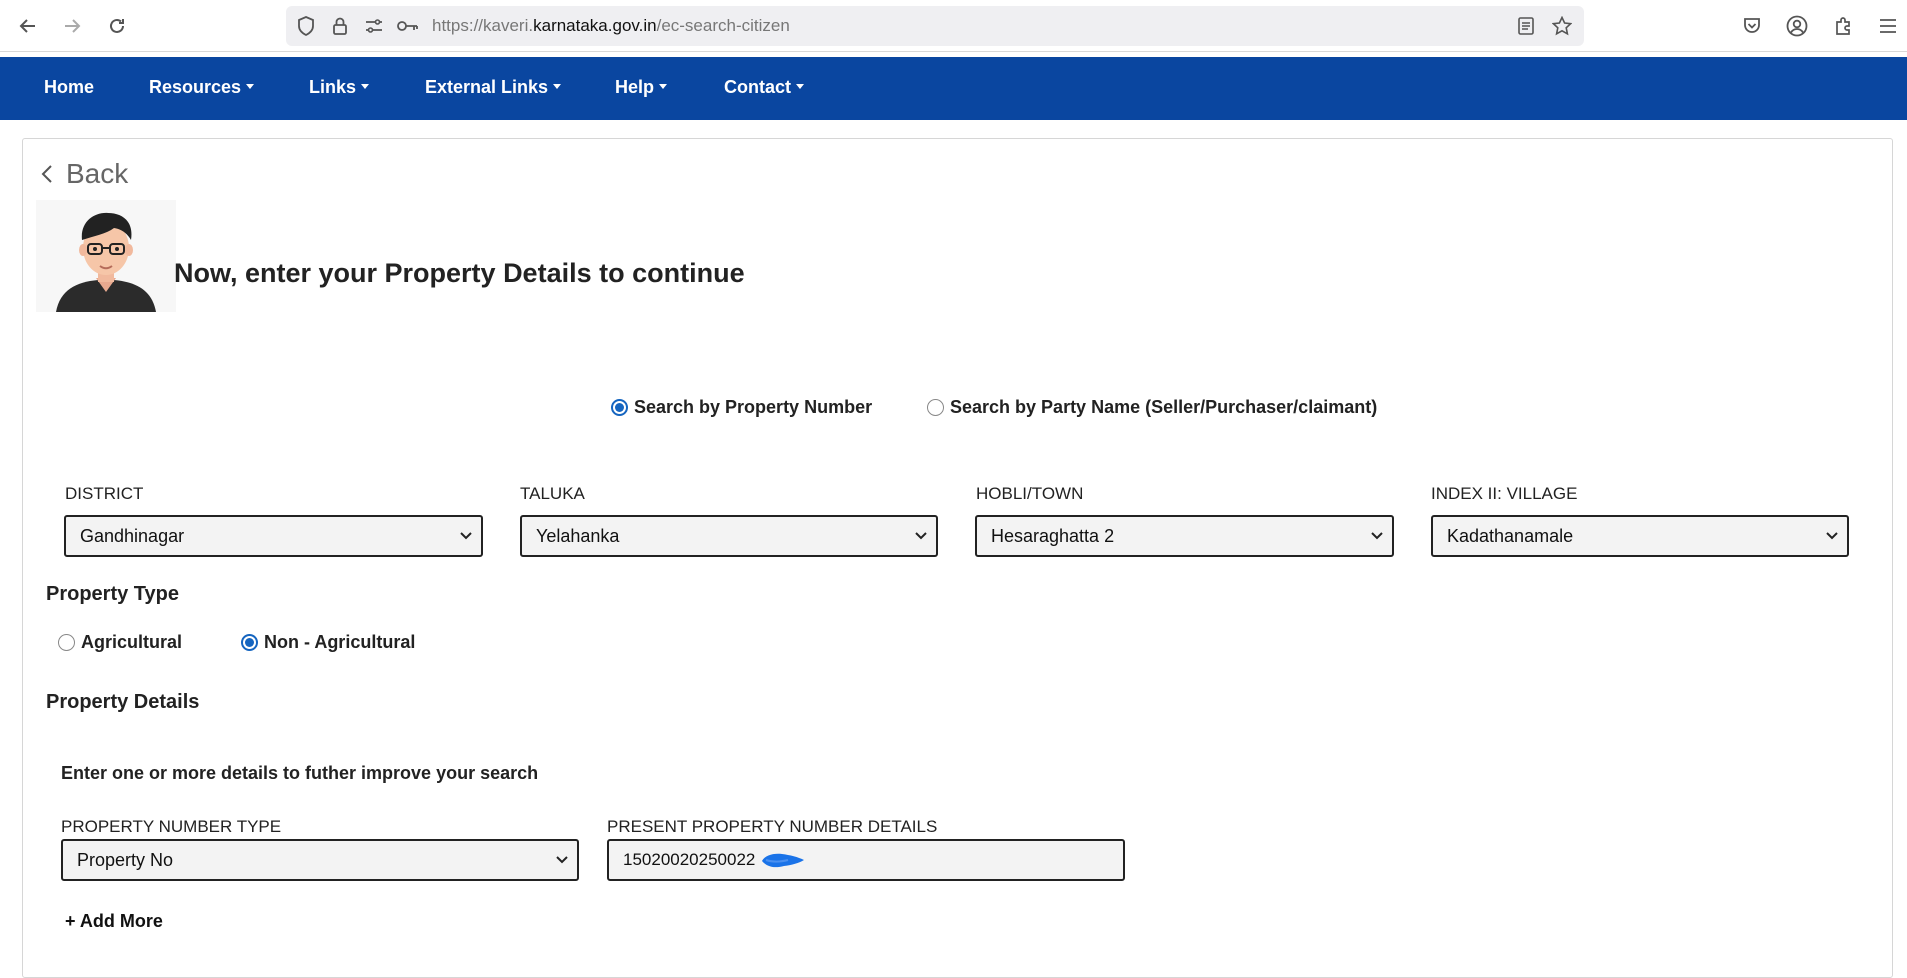  I want to click on pocket-icon, so click(1752, 26).